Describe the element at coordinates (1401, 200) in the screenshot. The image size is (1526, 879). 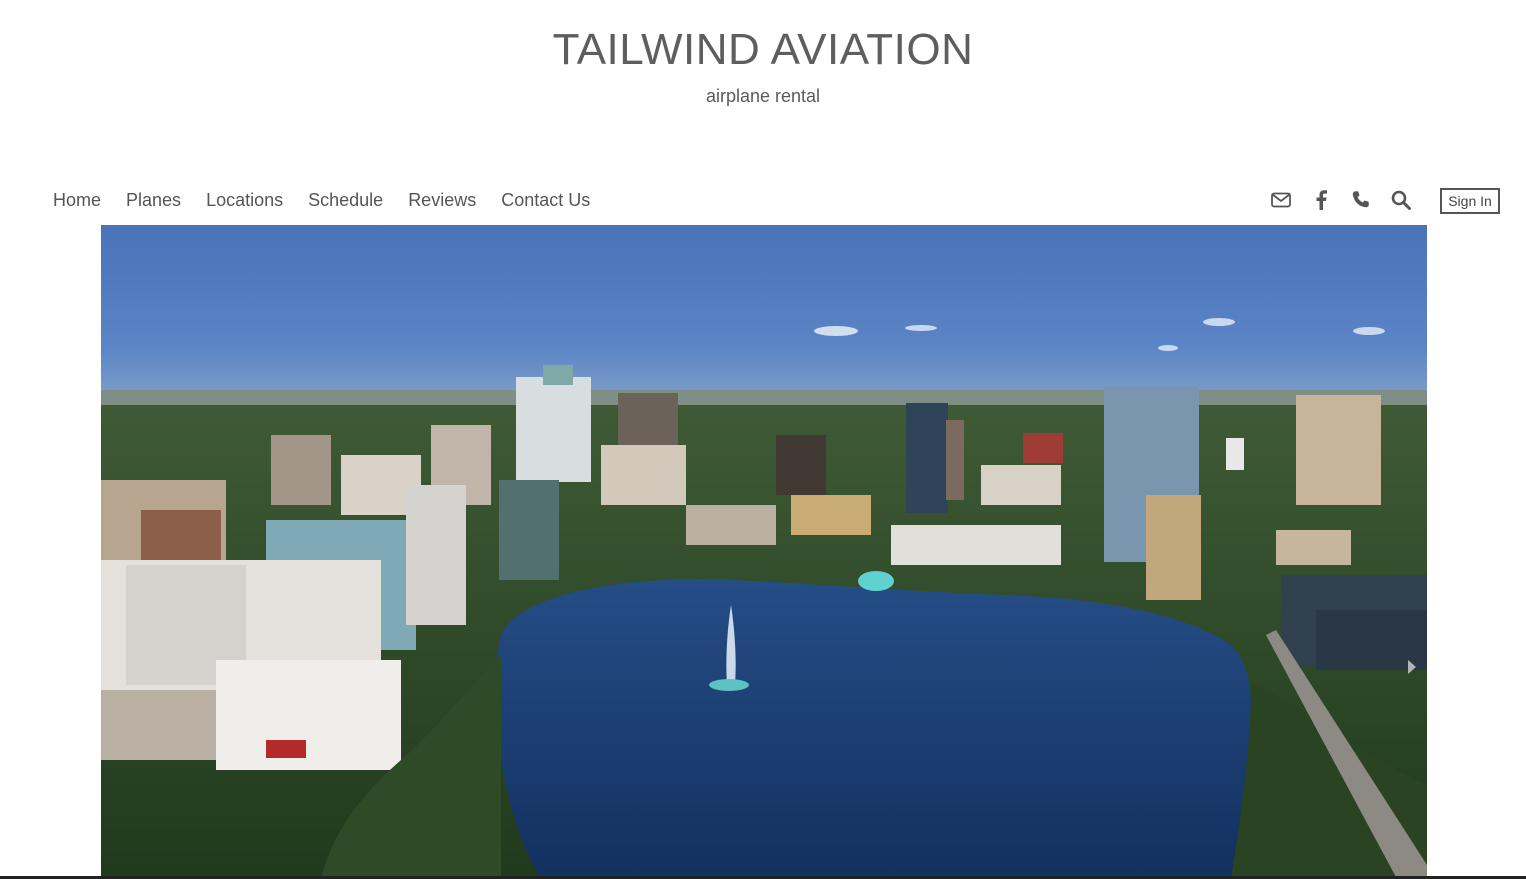
I see `search-icon` at that location.